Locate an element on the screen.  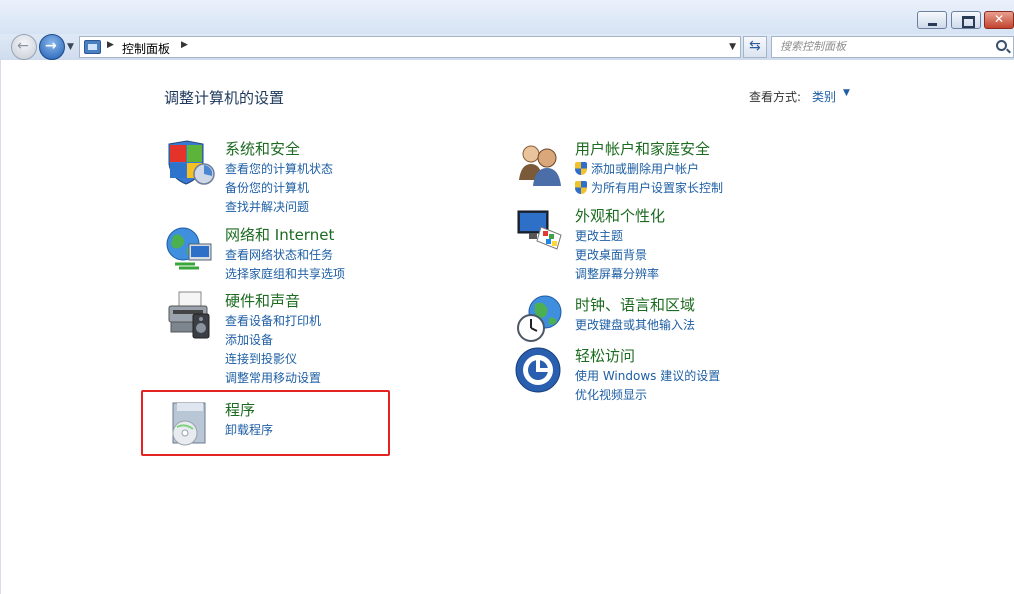
navigation-bar: ▼ ▶ 控制面板 ▶ ▼ is located at coordinates (507, 47).